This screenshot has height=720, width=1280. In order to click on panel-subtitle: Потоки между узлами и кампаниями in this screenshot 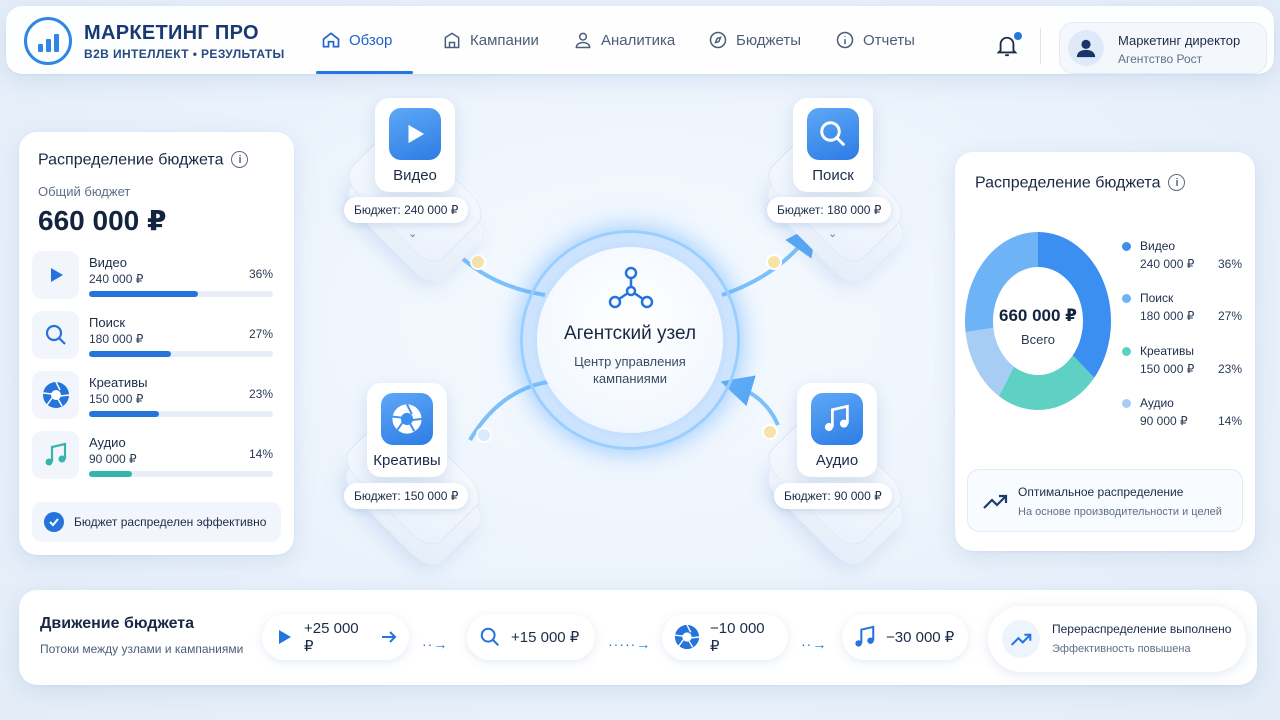, I will do `click(142, 649)`.